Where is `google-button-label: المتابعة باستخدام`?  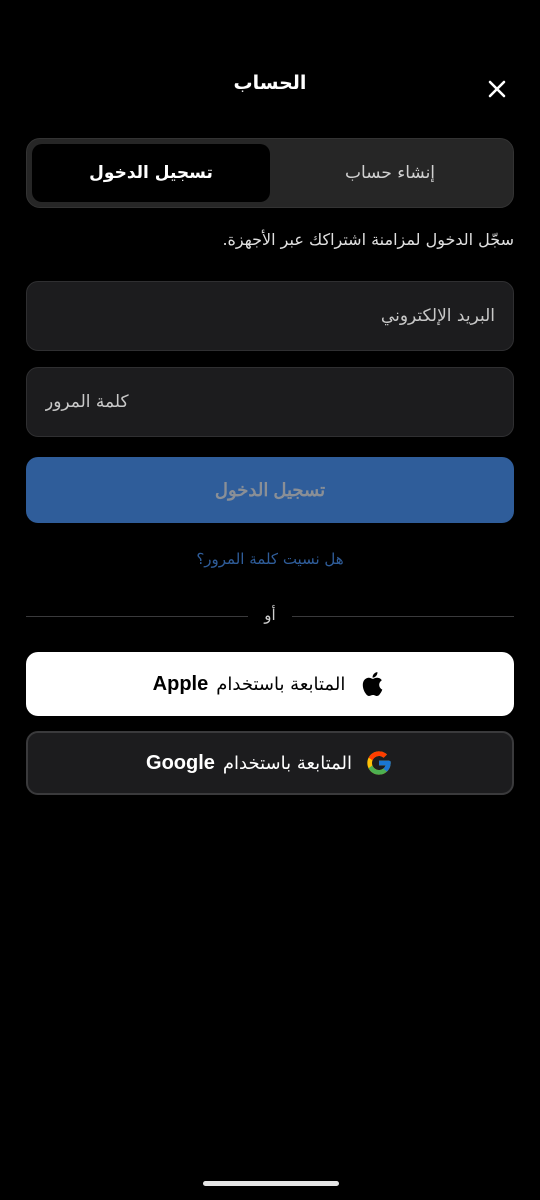 google-button-label: المتابعة باستخدام is located at coordinates (287, 763).